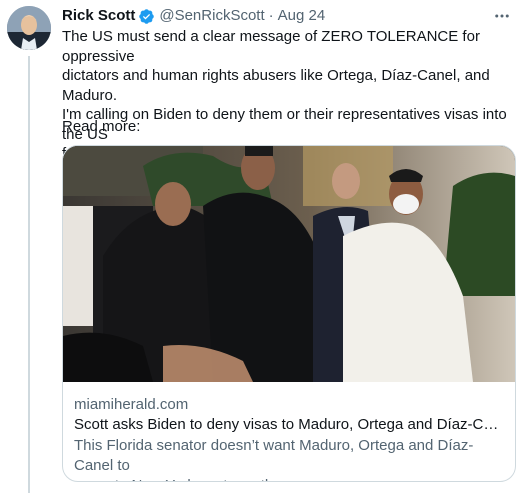 This screenshot has height=493, width=528. Describe the element at coordinates (147, 16) in the screenshot. I see `verified-badge-icon` at that location.